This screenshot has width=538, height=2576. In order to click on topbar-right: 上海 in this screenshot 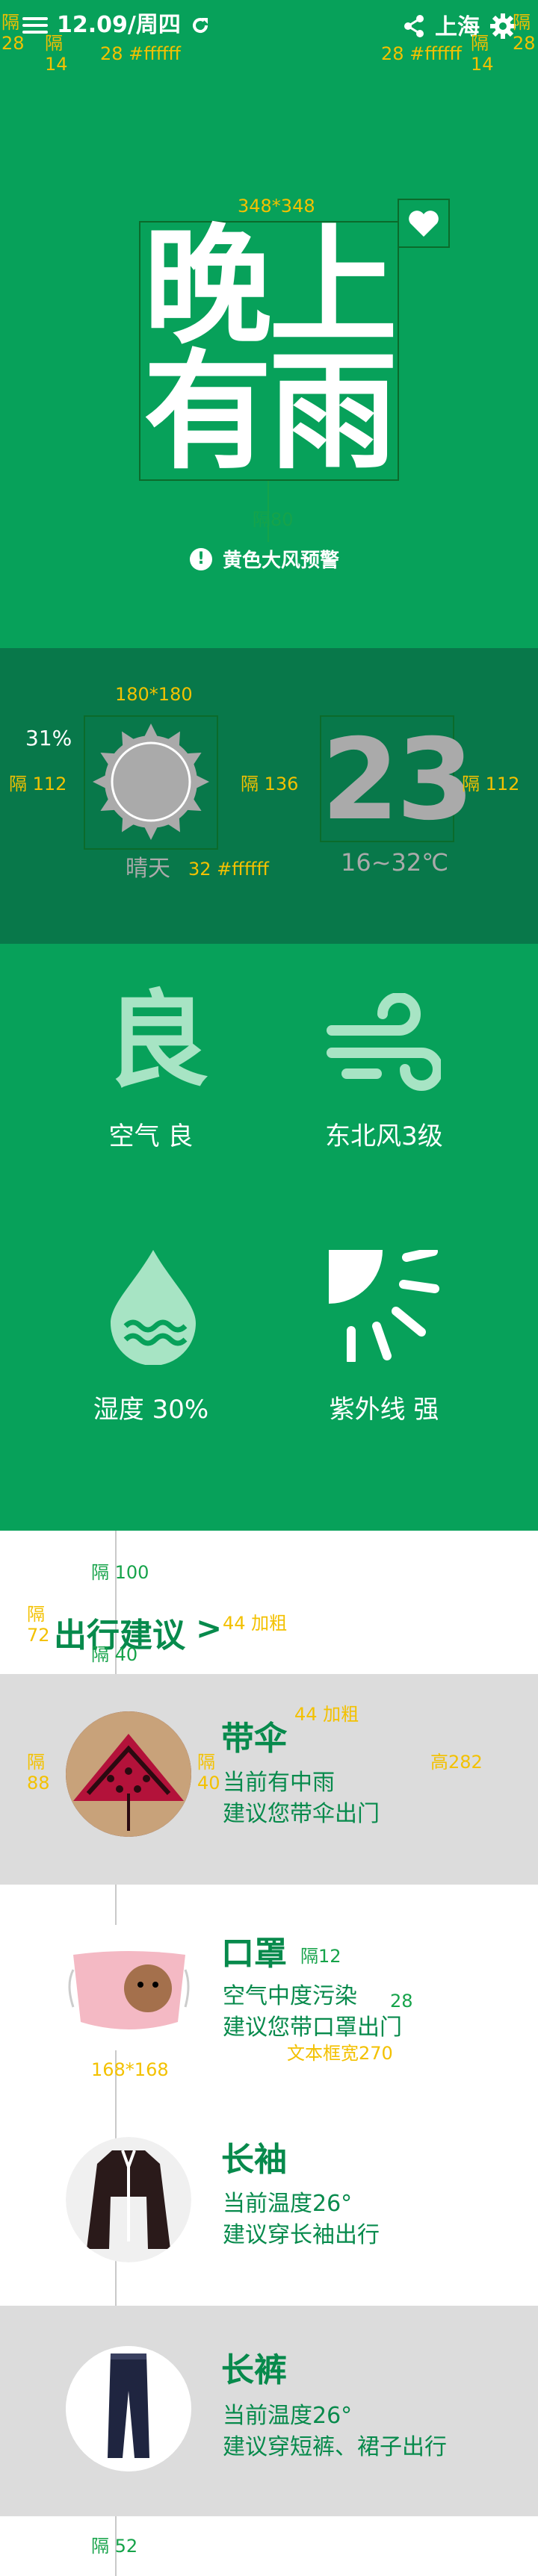, I will do `click(460, 27)`.